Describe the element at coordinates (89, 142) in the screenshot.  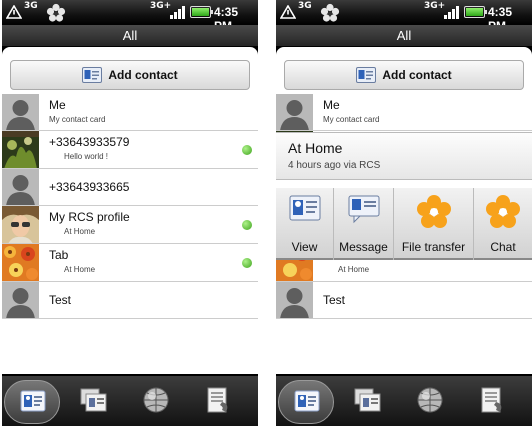
I see `contact-name: +33643933579` at that location.